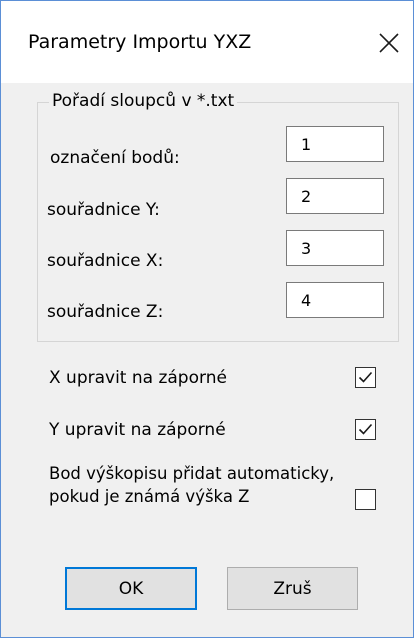 This screenshot has width=414, height=638. What do you see at coordinates (105, 312) in the screenshot?
I see `coordinate-z-caption: souřadnice Z:` at bounding box center [105, 312].